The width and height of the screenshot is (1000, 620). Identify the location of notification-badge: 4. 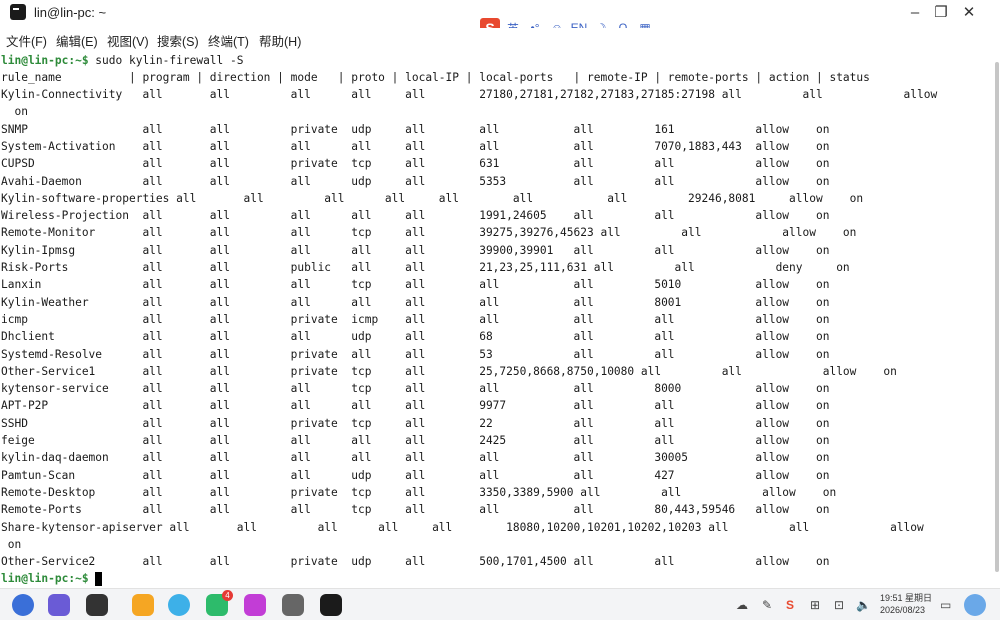
(227, 595).